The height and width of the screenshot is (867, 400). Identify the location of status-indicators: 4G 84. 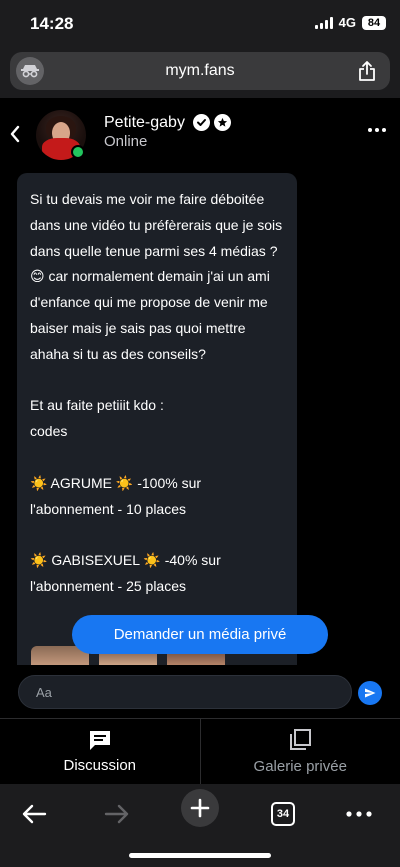
(350, 22).